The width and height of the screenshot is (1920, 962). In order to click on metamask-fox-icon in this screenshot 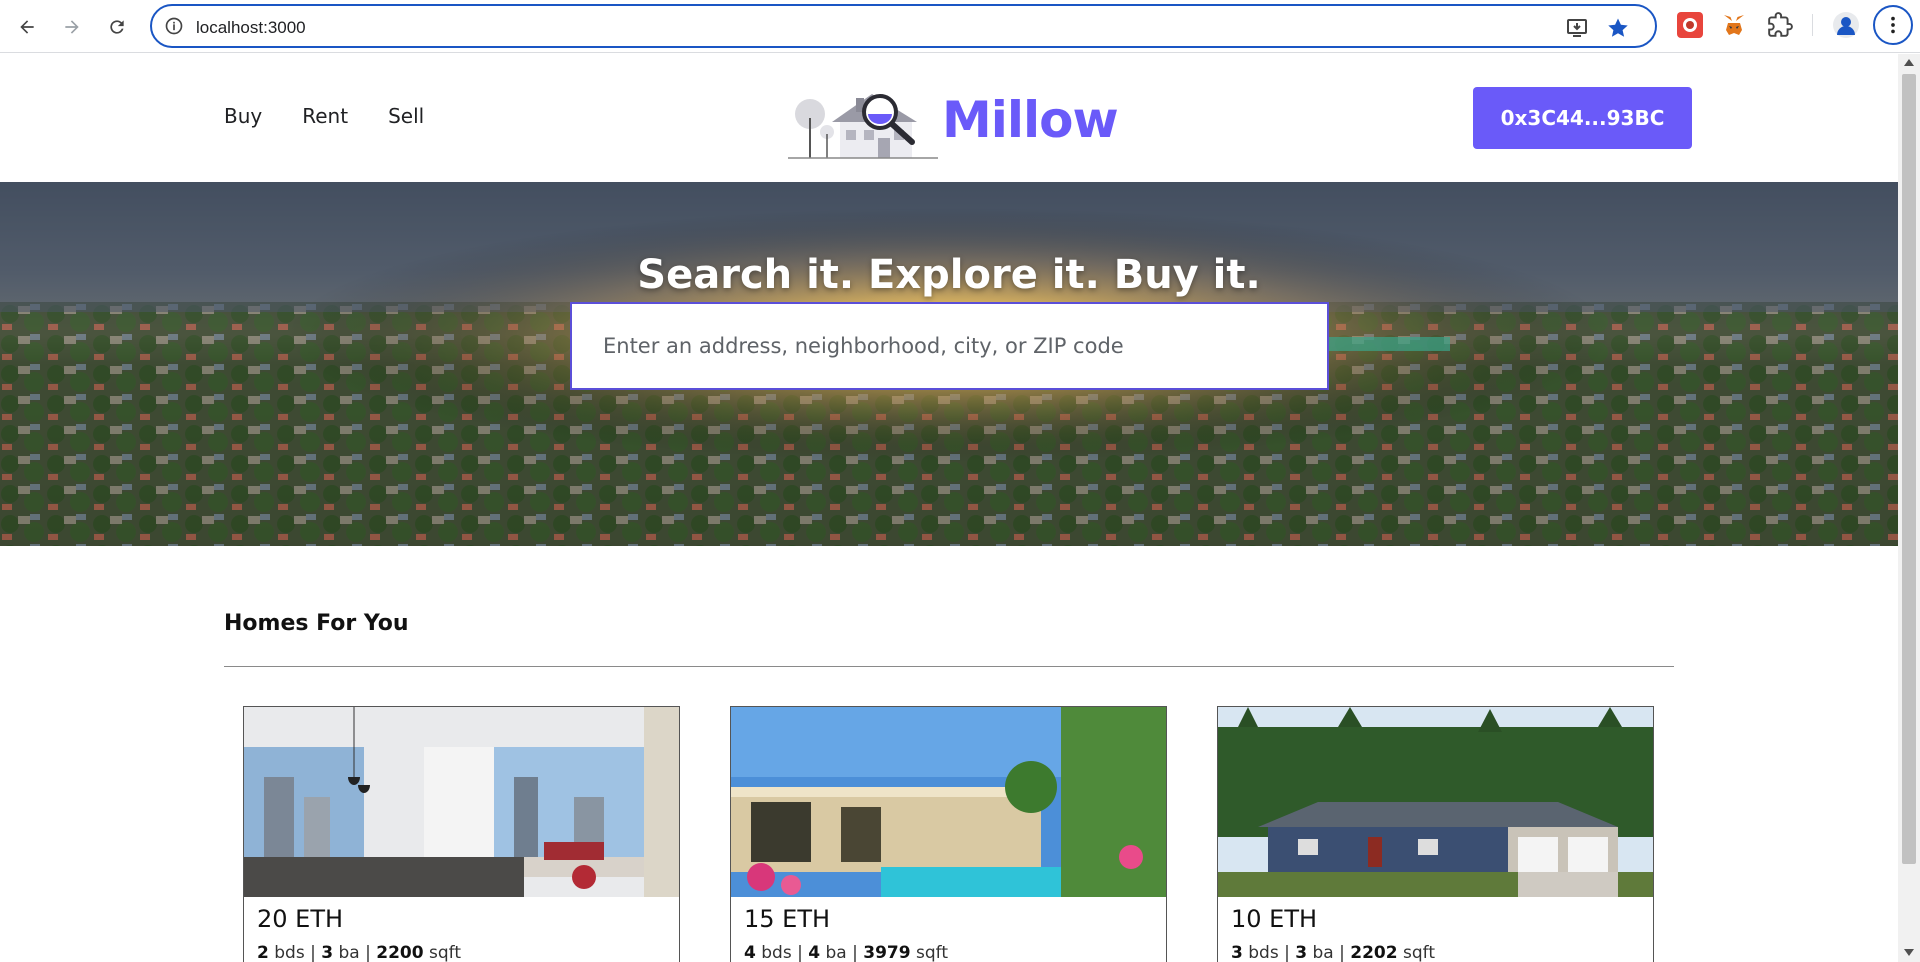, I will do `click(1734, 25)`.